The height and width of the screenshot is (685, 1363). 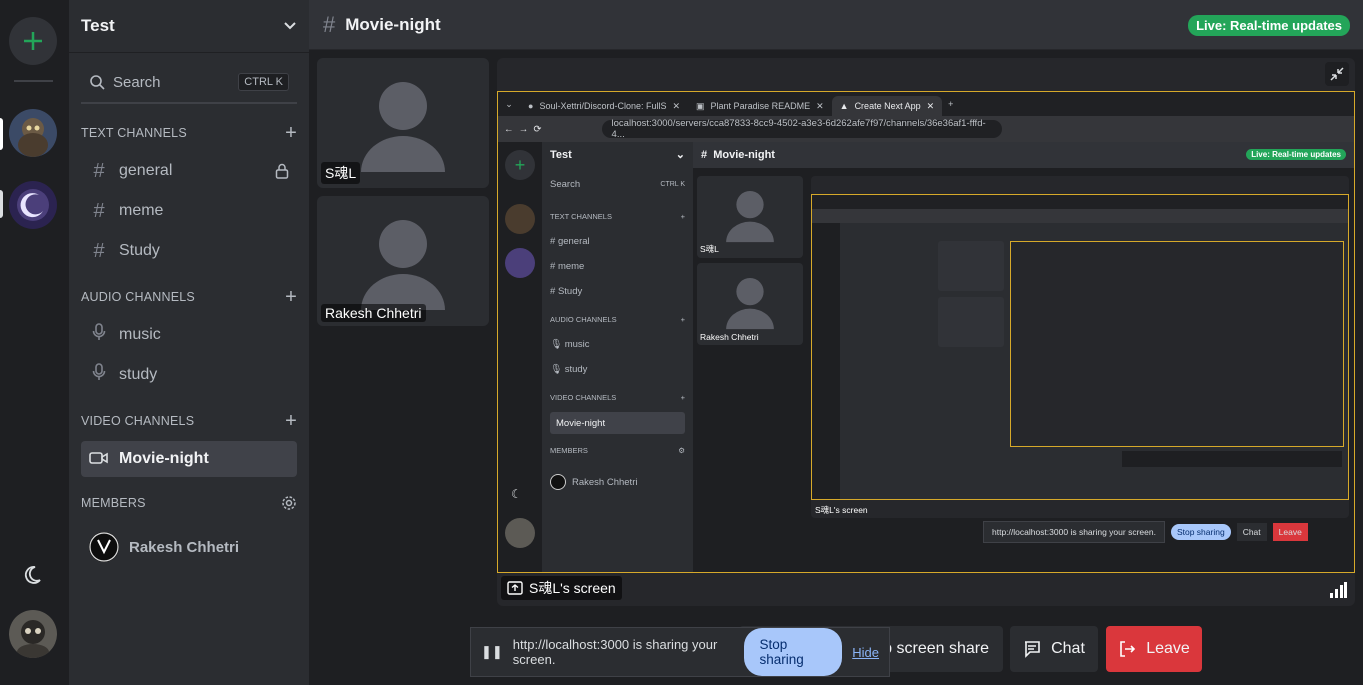 What do you see at coordinates (617, 184) in the screenshot?
I see `search-label: Search CTRL K` at bounding box center [617, 184].